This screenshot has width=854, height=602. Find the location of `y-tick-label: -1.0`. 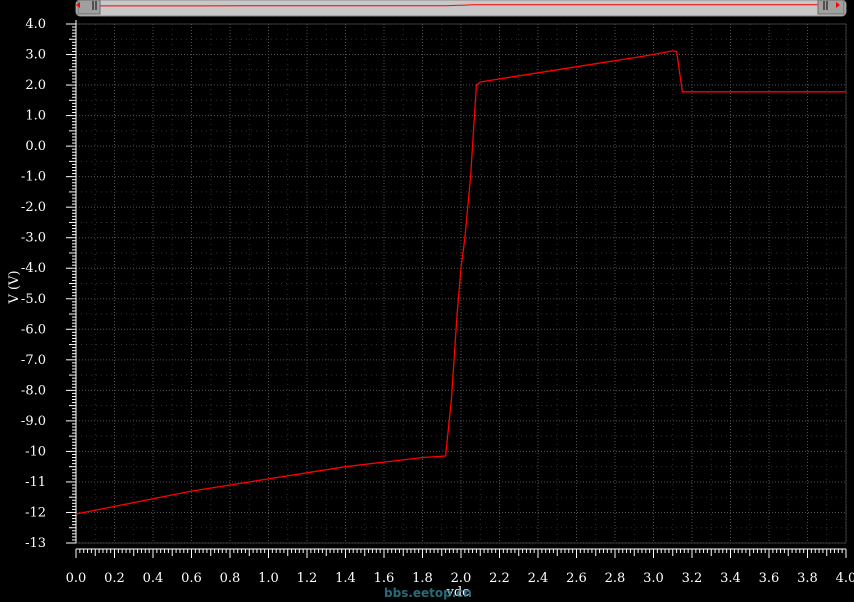

y-tick-label: -1.0 is located at coordinates (33, 177).